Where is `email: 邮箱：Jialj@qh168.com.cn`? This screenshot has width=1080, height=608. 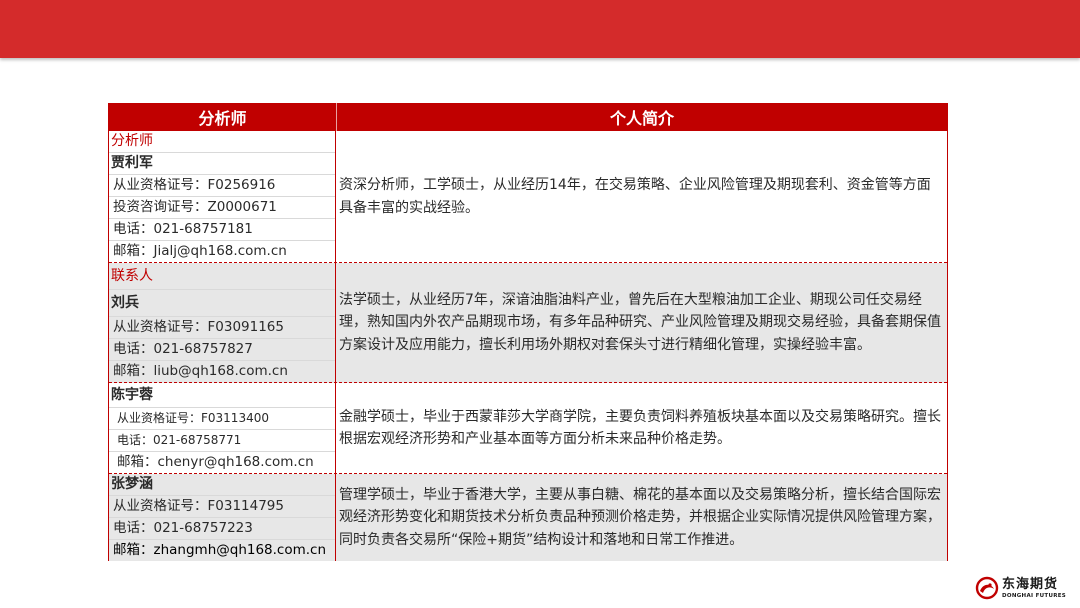
email: 邮箱：Jialj@qh168.com.cn is located at coordinates (200, 251).